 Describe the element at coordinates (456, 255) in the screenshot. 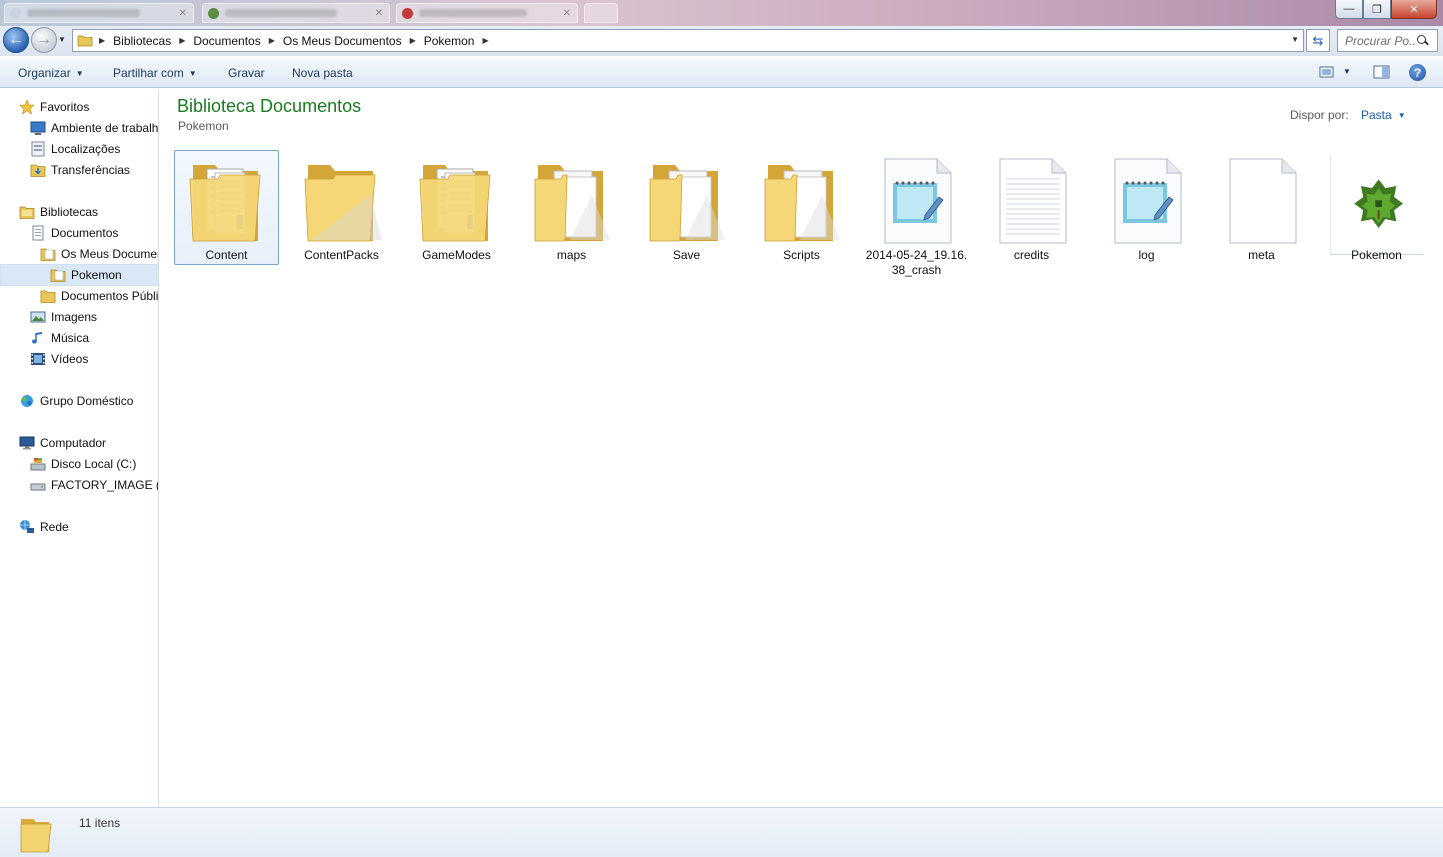

I see `file-label: GameModes` at that location.